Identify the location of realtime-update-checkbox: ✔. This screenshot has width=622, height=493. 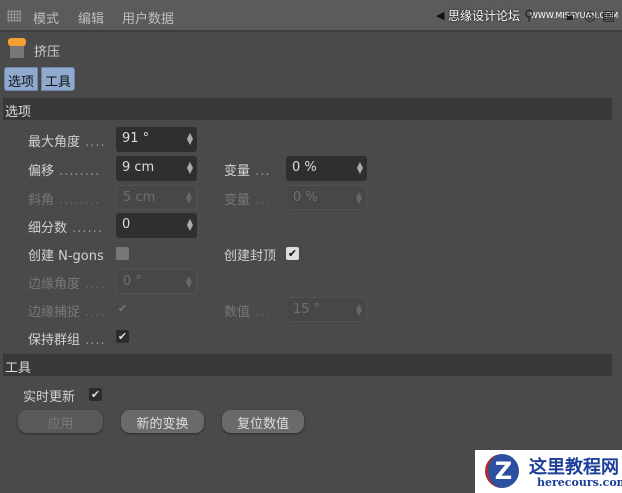
(95, 394).